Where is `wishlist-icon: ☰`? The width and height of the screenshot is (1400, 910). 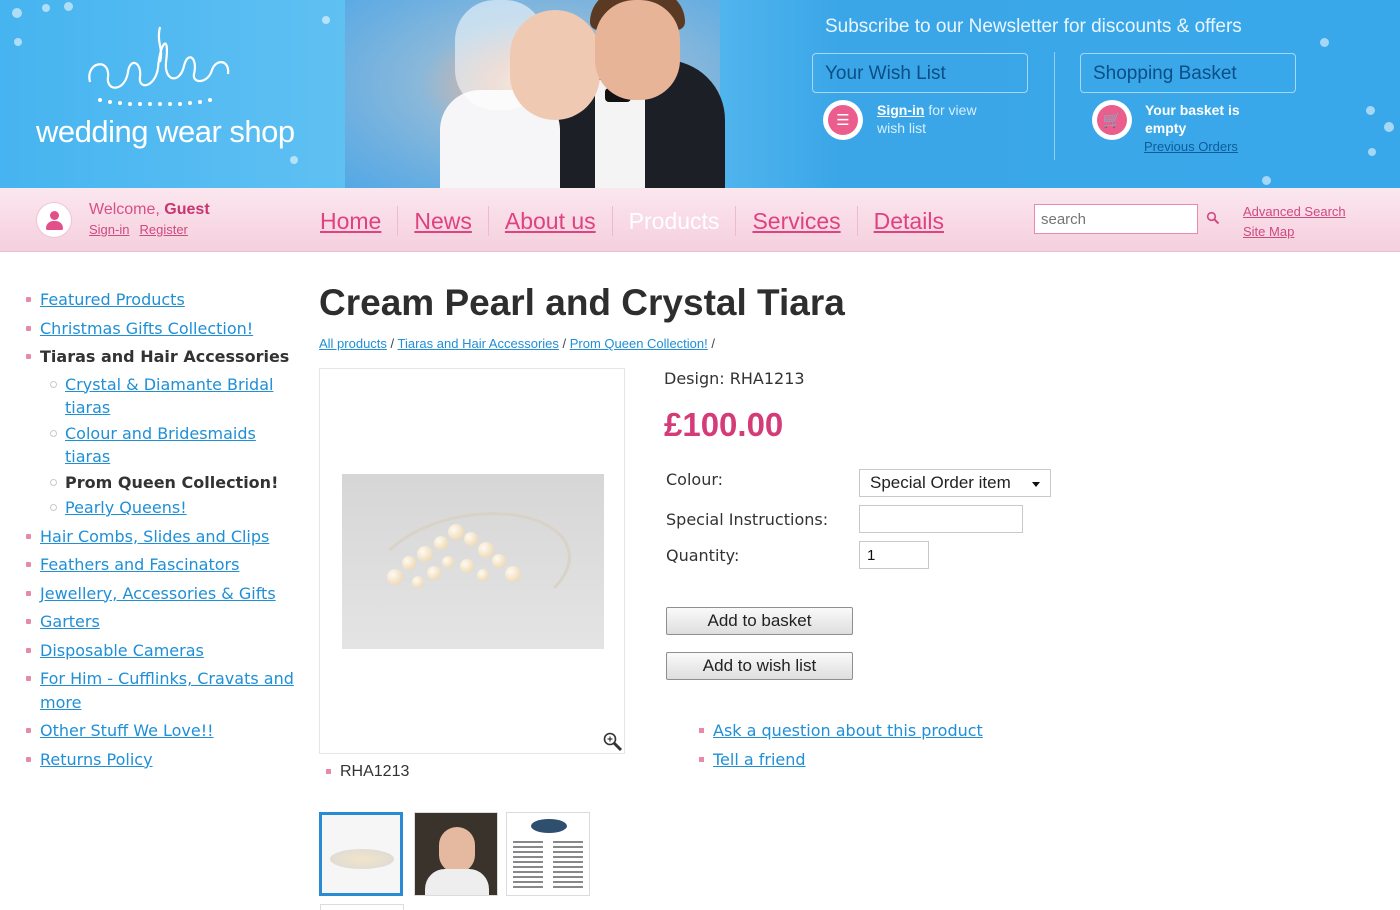 wishlist-icon: ☰ is located at coordinates (843, 120).